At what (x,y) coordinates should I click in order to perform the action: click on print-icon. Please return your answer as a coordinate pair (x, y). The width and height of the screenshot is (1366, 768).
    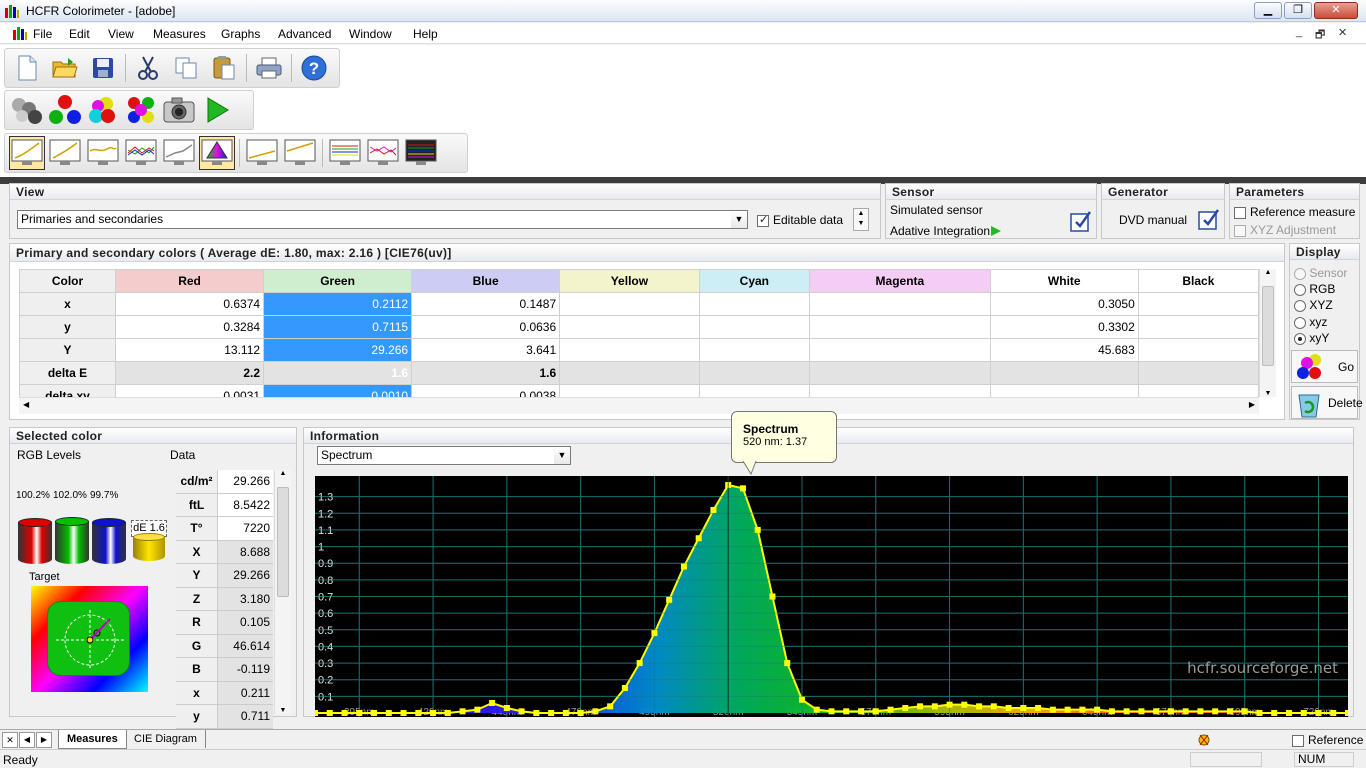
    Looking at the image, I should click on (269, 68).